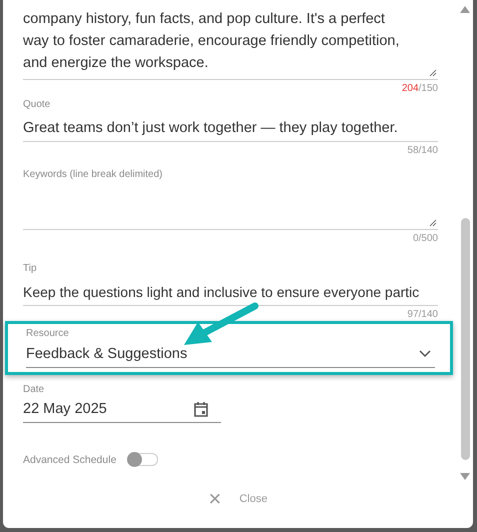 The height and width of the screenshot is (532, 477). Describe the element at coordinates (93, 174) in the screenshot. I see `field-label: Keywords (line break delimited)` at that location.